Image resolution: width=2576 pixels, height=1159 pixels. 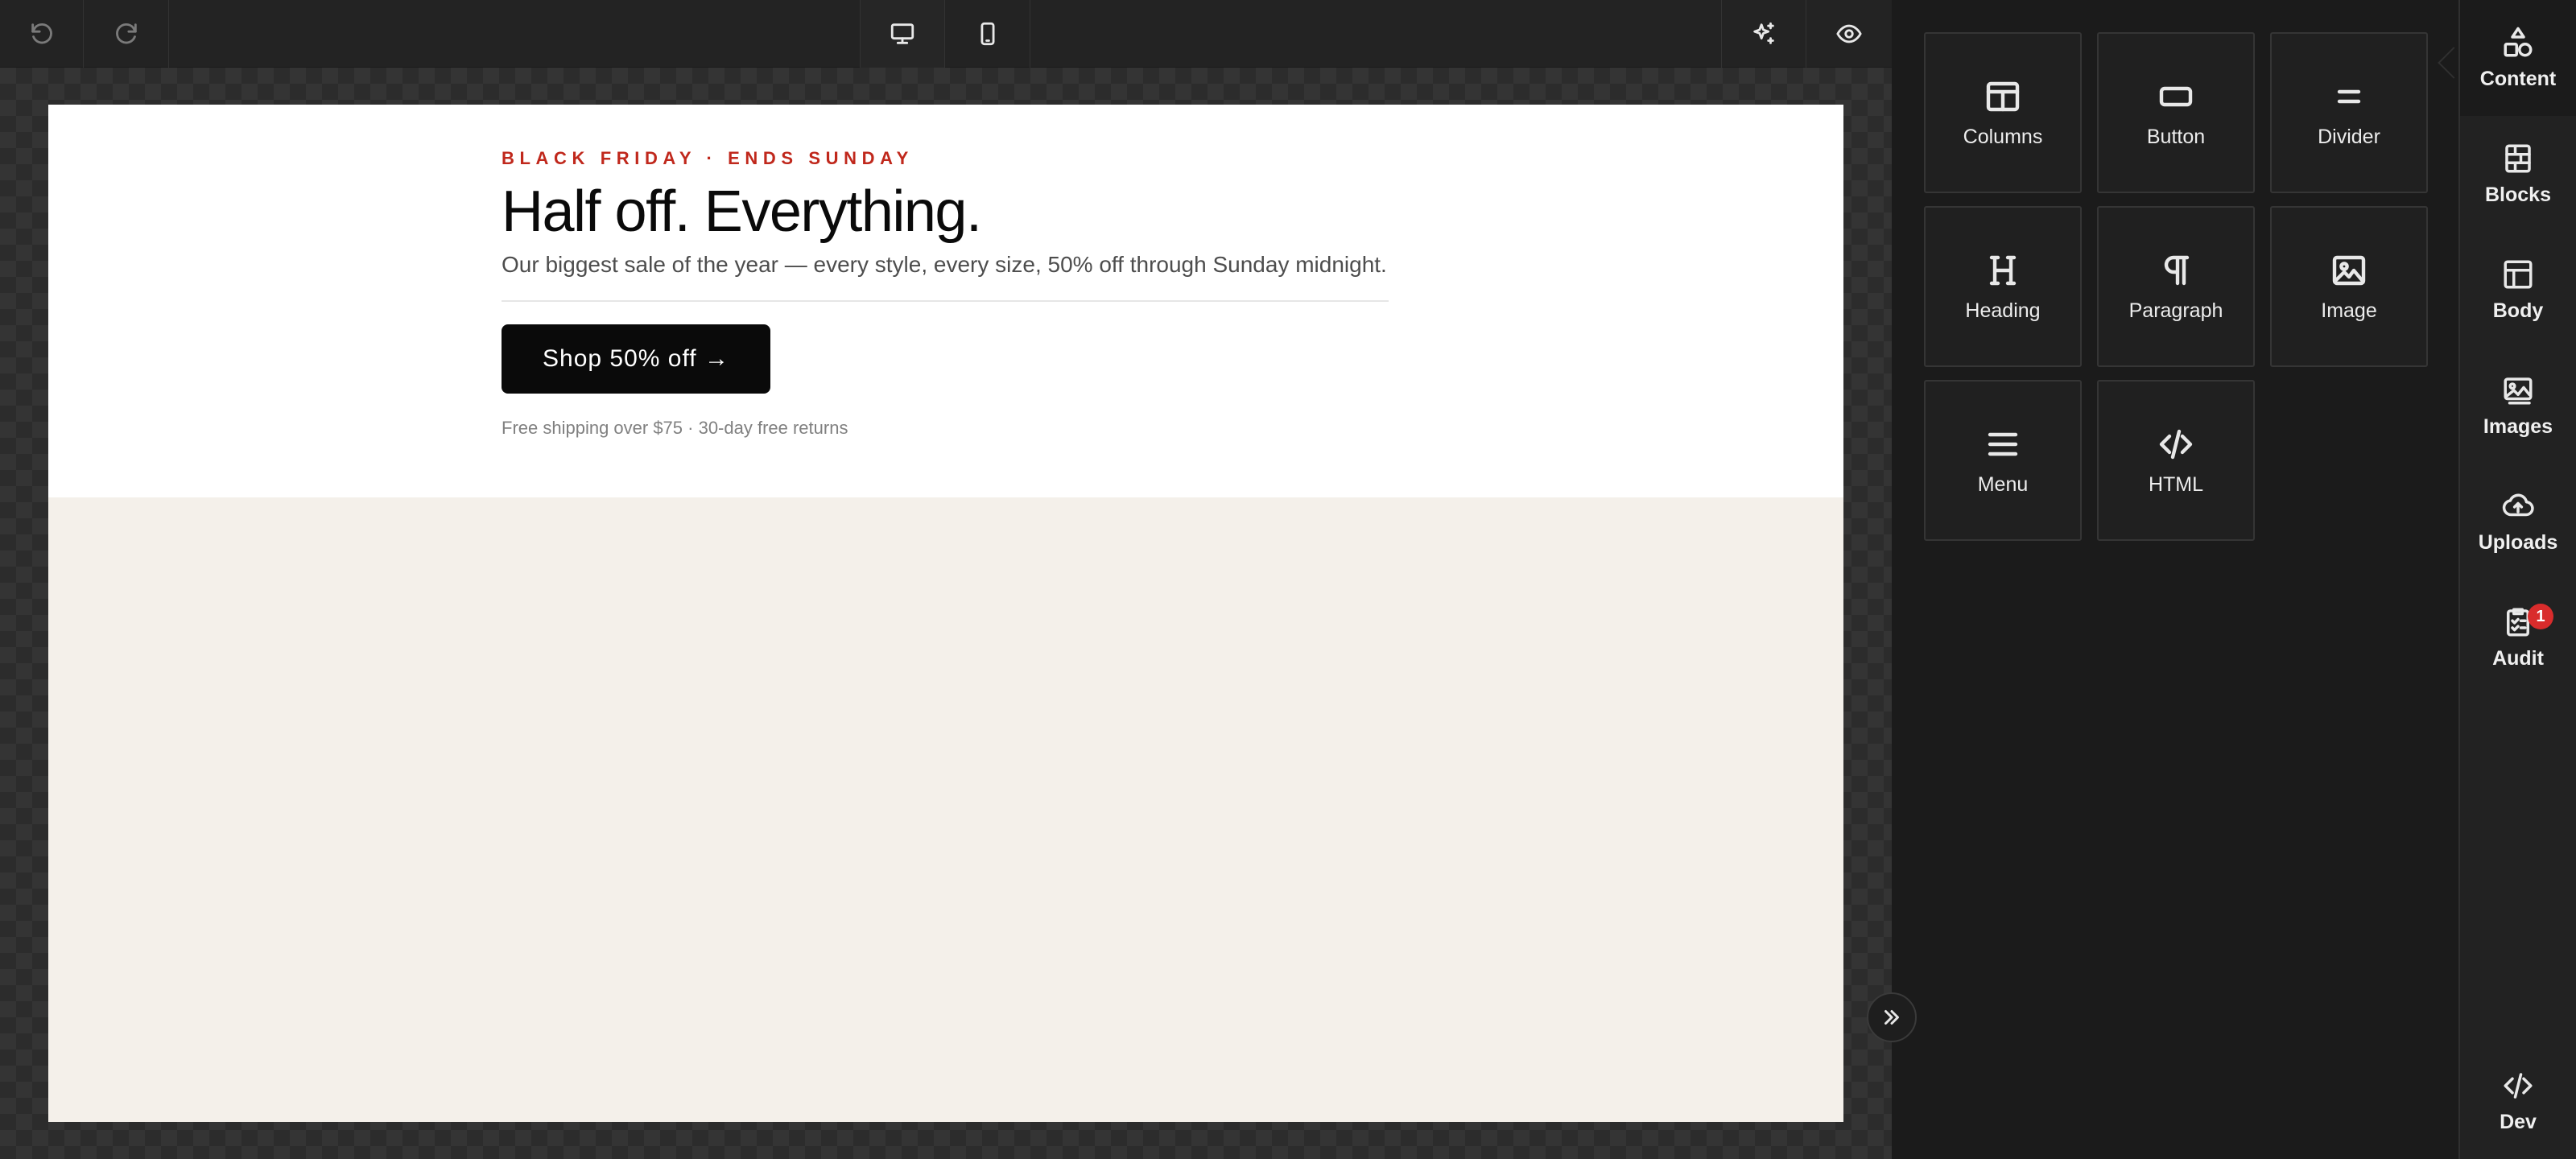 What do you see at coordinates (2518, 274) in the screenshot?
I see `layout-icon` at bounding box center [2518, 274].